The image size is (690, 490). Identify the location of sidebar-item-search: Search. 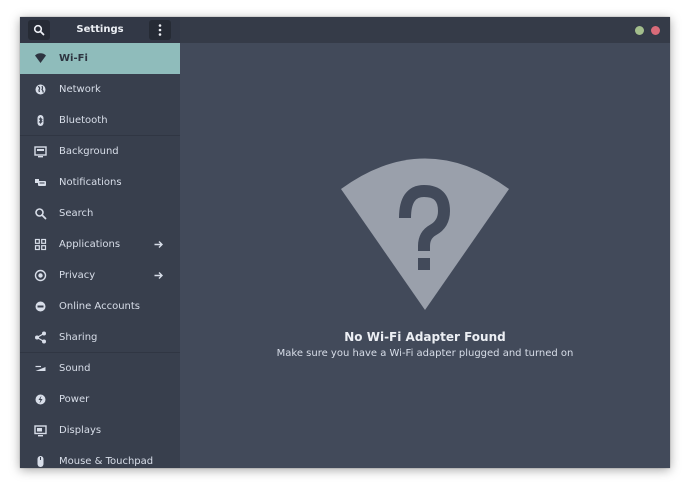
(100, 213).